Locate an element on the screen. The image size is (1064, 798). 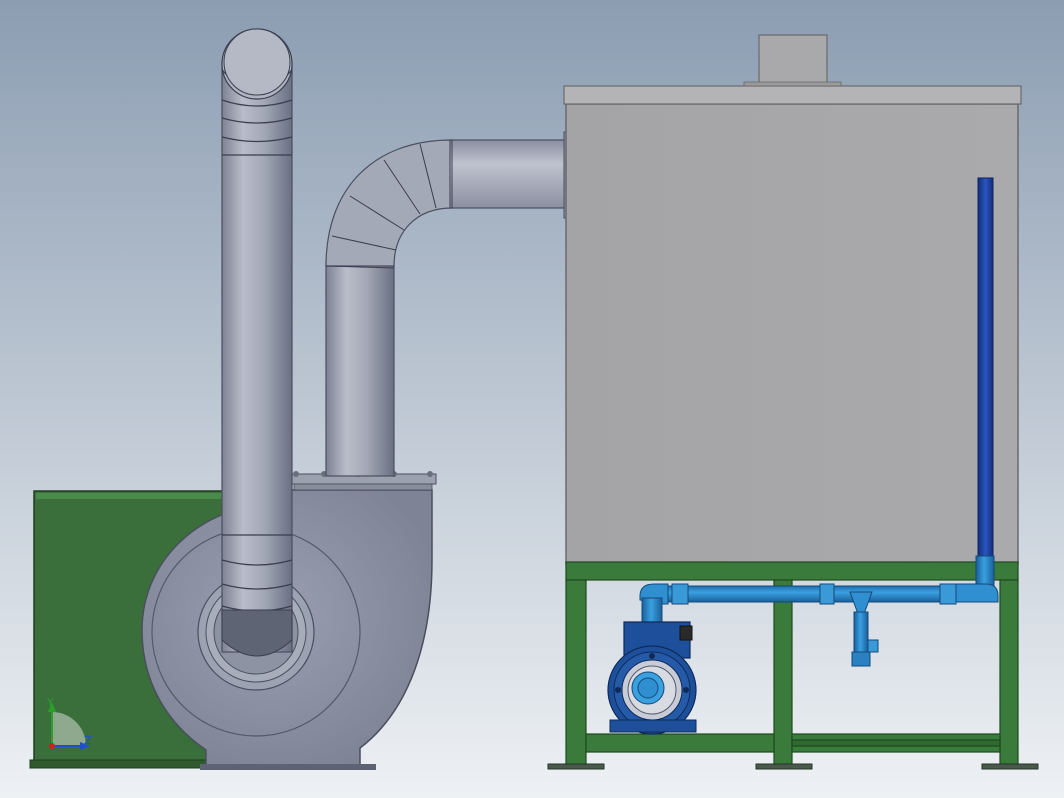
triad-y-label: Y is located at coordinates (50, 702).